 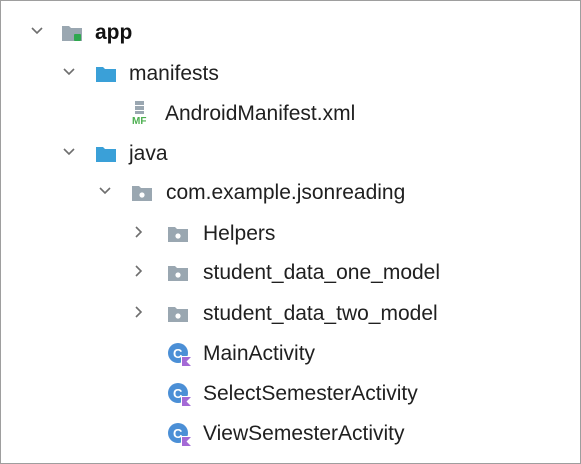 I want to click on tree-node-androidmanifest: MF AndroidManifest.xml, so click(x=290, y=114).